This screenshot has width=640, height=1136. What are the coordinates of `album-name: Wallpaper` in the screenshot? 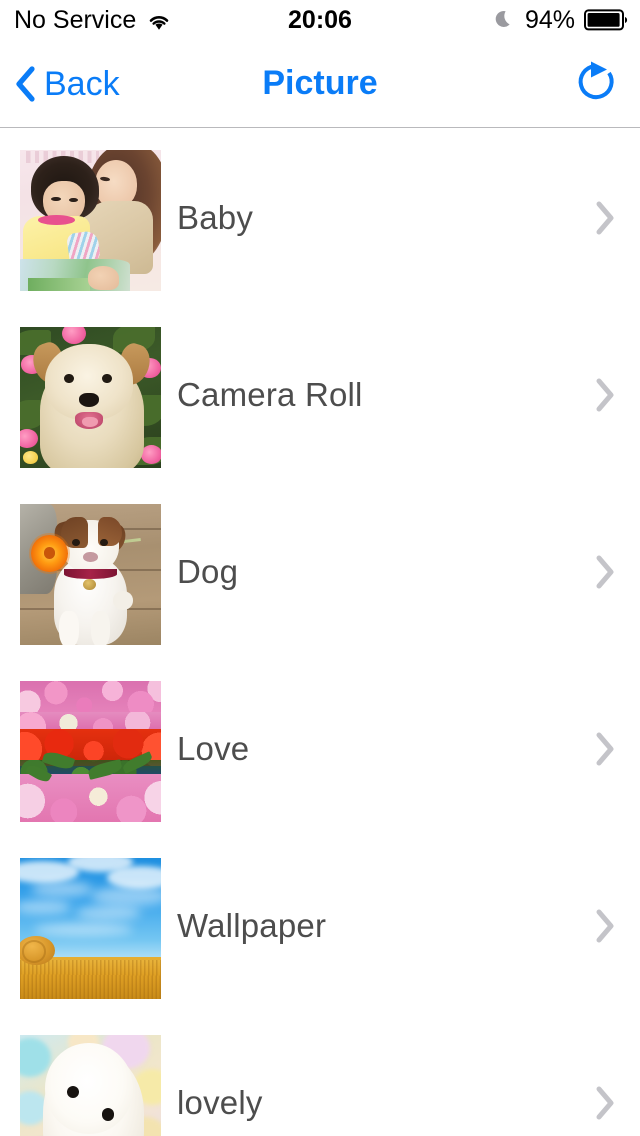 It's located at (252, 925).